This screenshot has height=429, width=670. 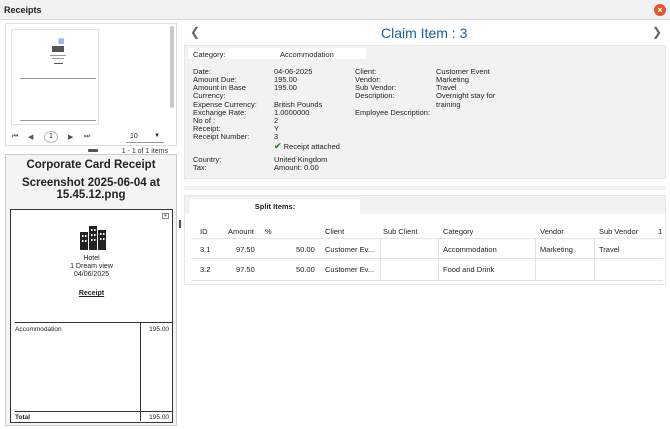 I want to click on field-value: Overnight stay for training, so click(x=466, y=100).